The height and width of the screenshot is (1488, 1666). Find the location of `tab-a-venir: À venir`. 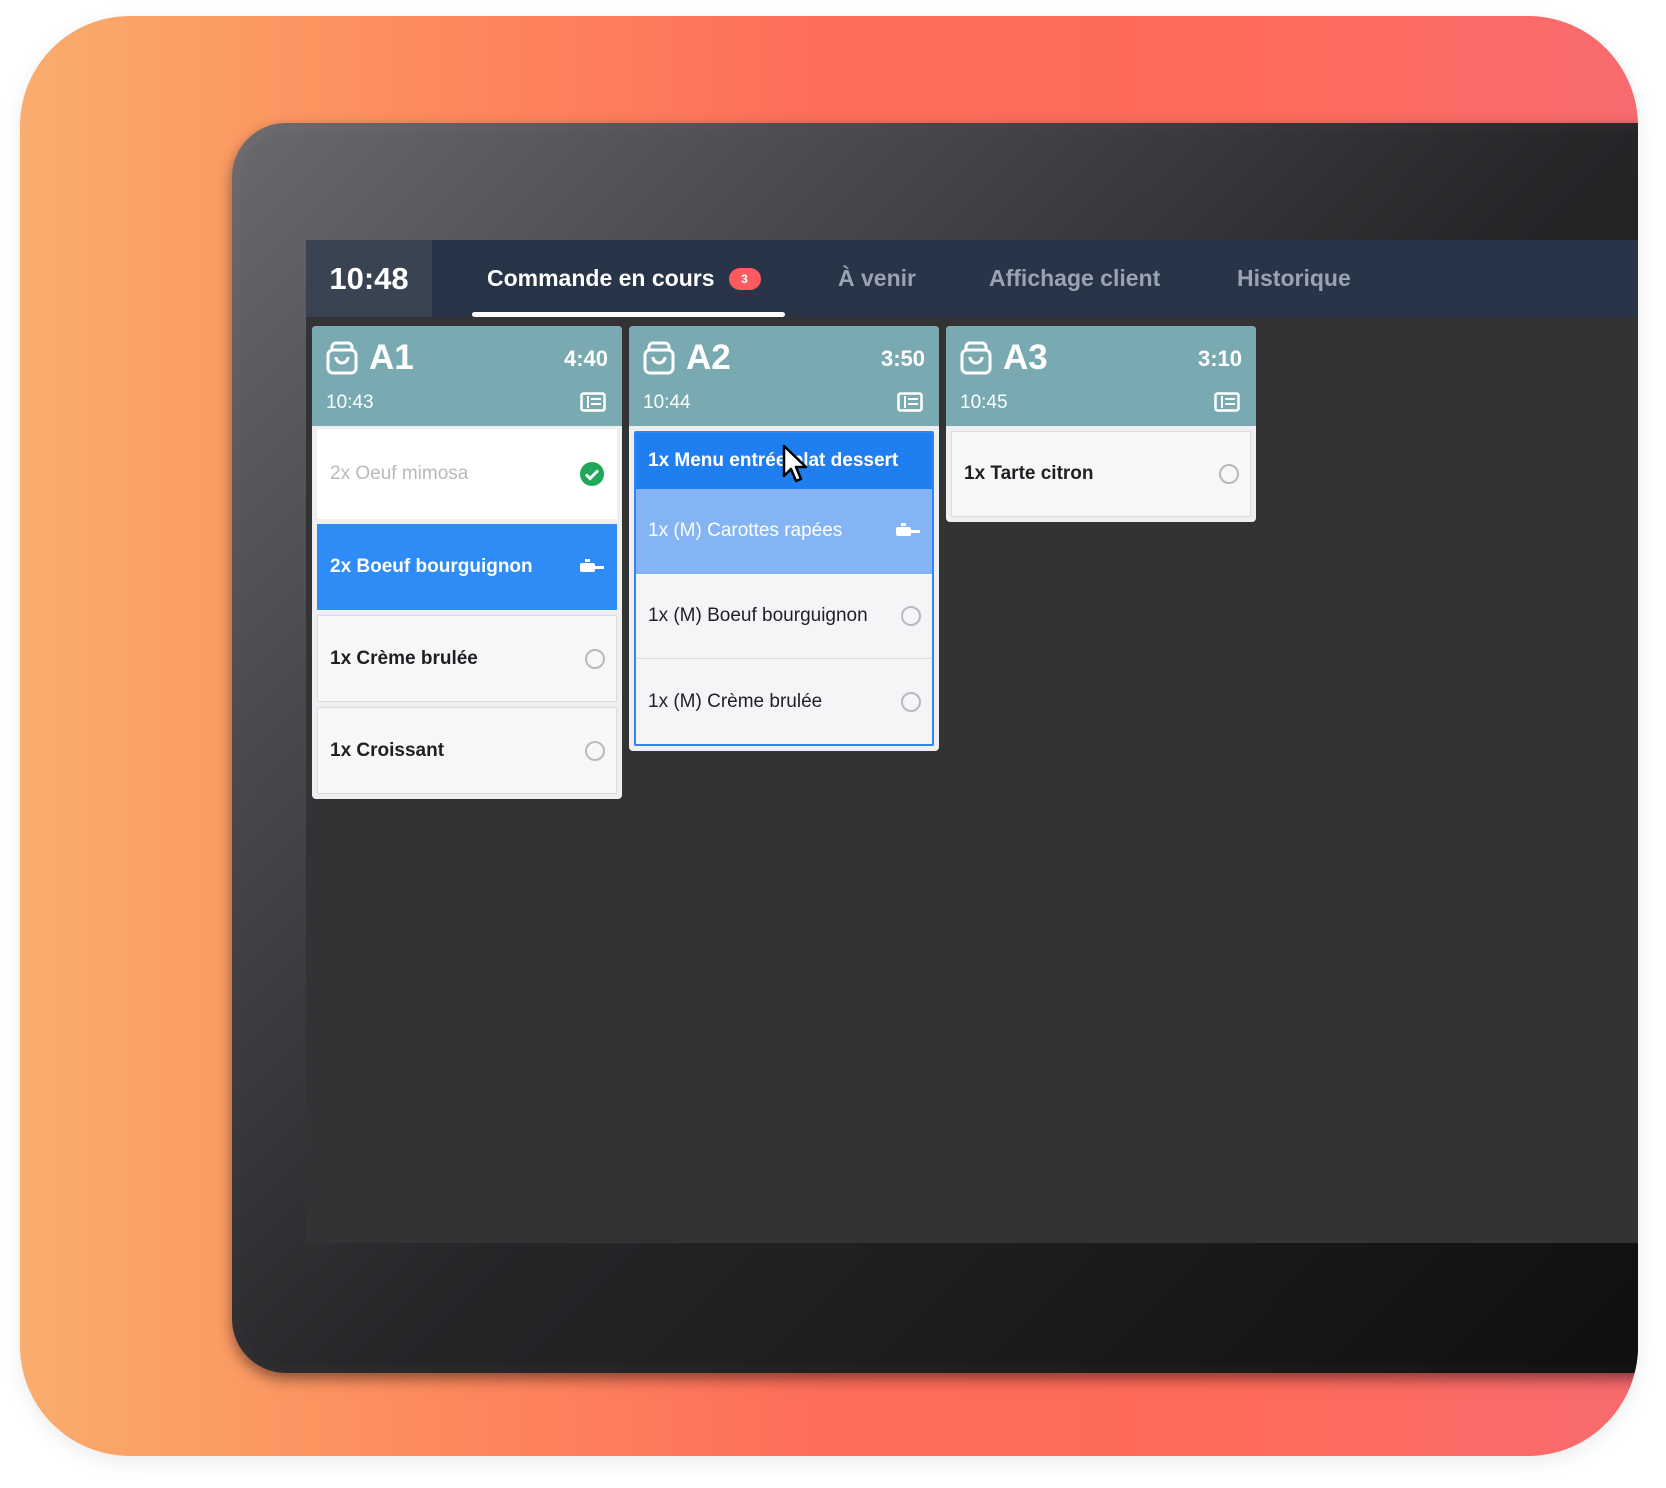

tab-a-venir: À venir is located at coordinates (877, 278).